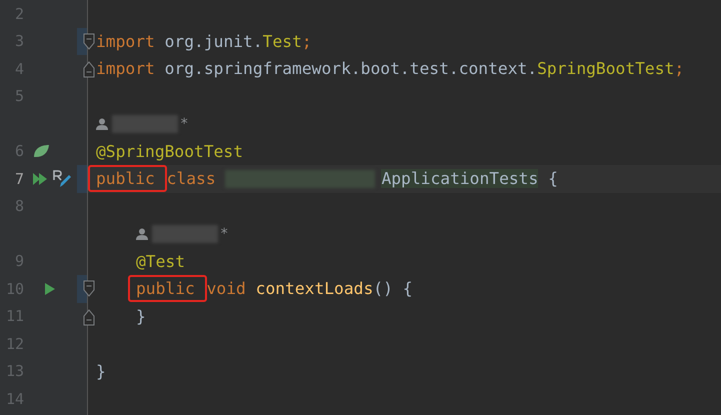 The height and width of the screenshot is (415, 721). I want to click on code-text: () {, so click(392, 288).